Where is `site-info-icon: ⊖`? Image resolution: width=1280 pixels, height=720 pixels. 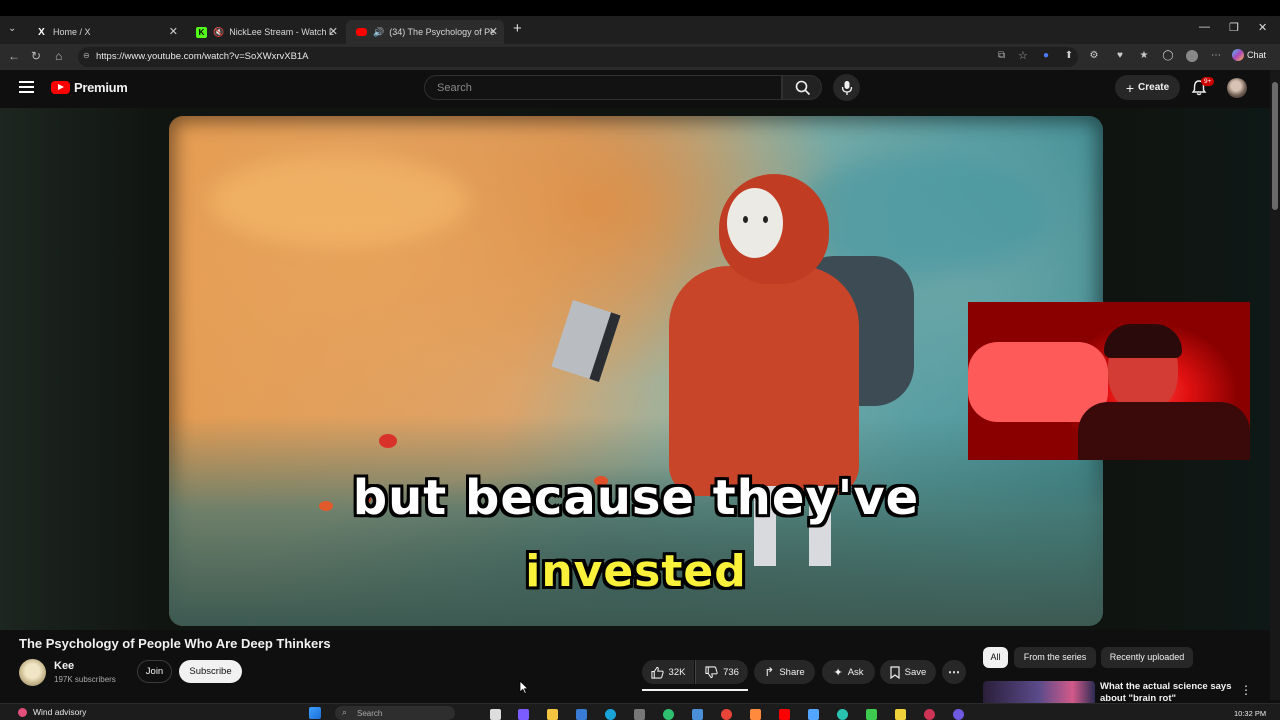
site-info-icon: ⊖ is located at coordinates (86, 55).